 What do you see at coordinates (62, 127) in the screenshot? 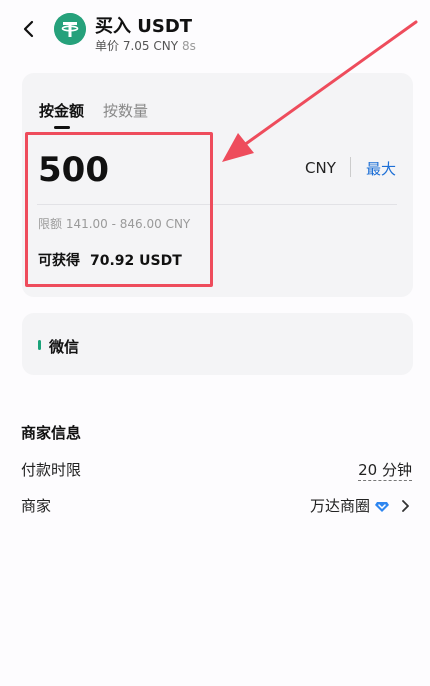
I see `tab-indicator` at bounding box center [62, 127].